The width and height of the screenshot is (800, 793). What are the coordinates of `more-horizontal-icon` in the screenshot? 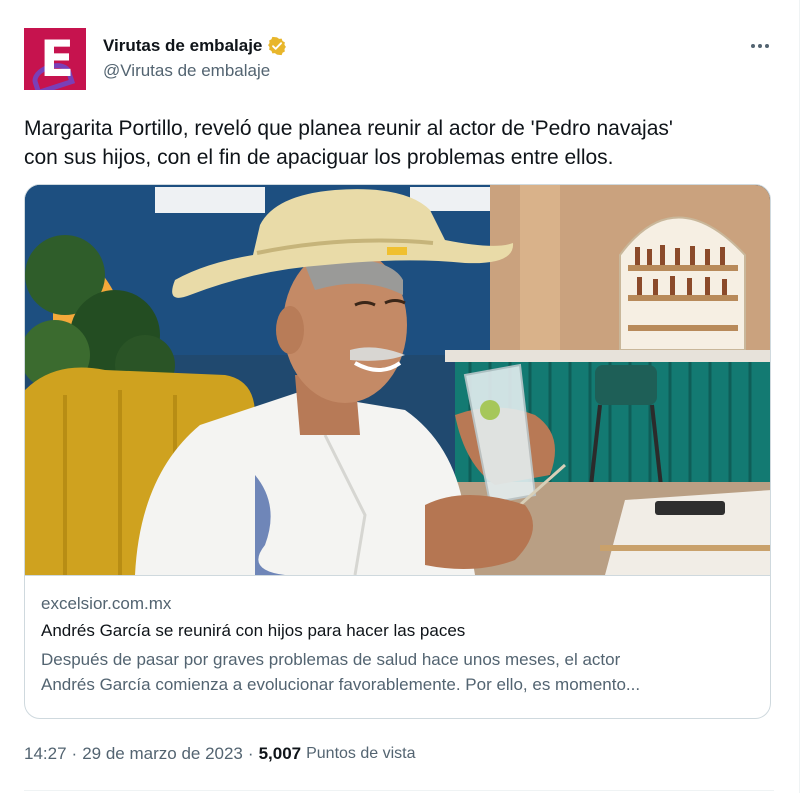 It's located at (760, 46).